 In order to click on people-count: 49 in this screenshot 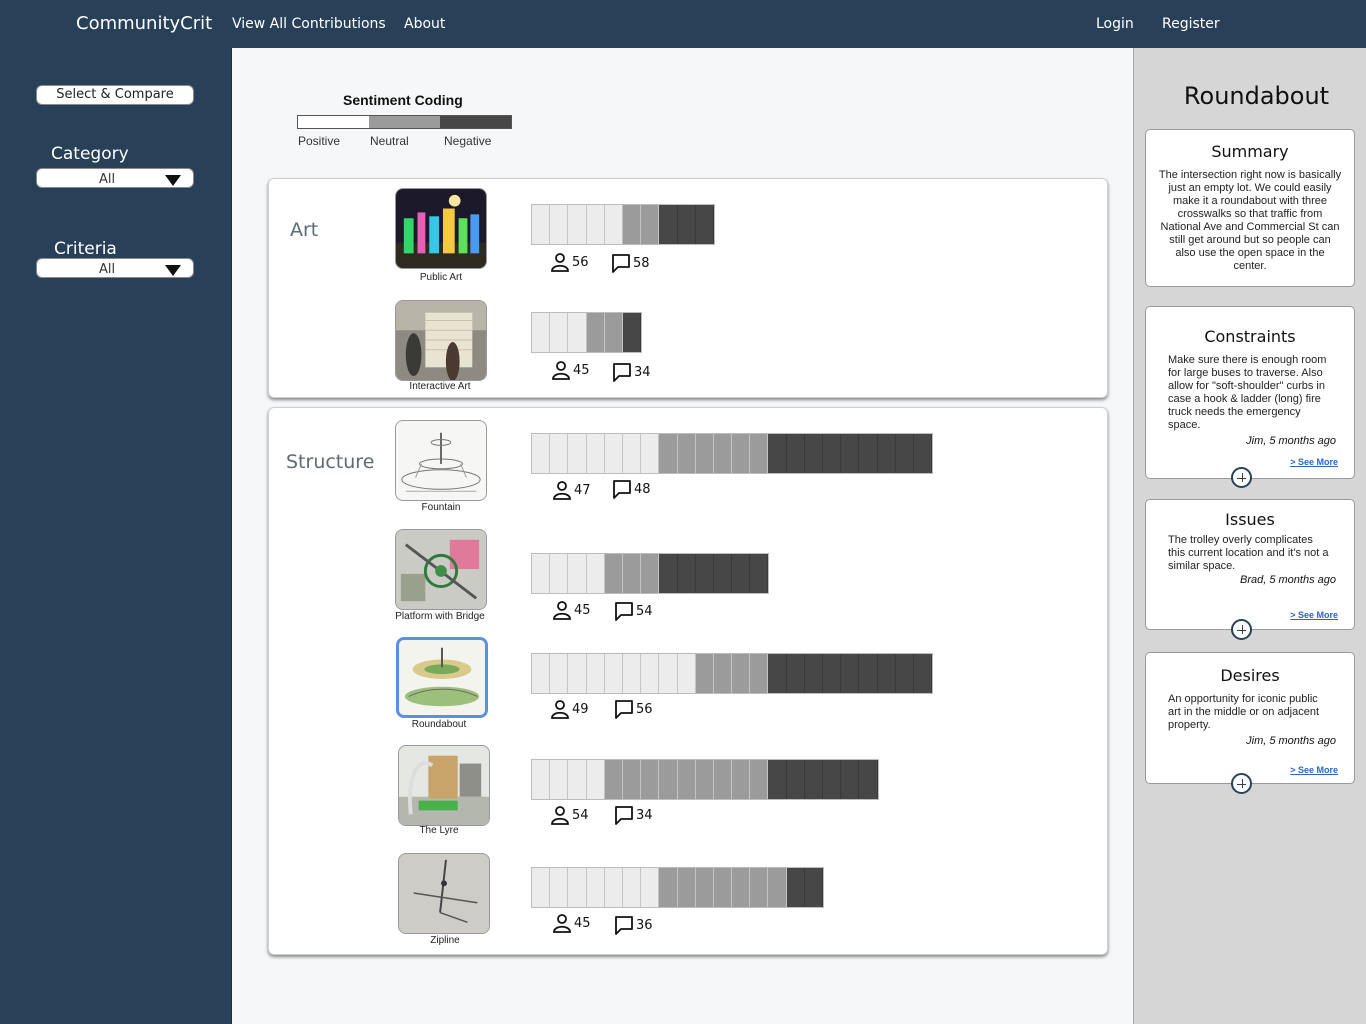, I will do `click(569, 709)`.